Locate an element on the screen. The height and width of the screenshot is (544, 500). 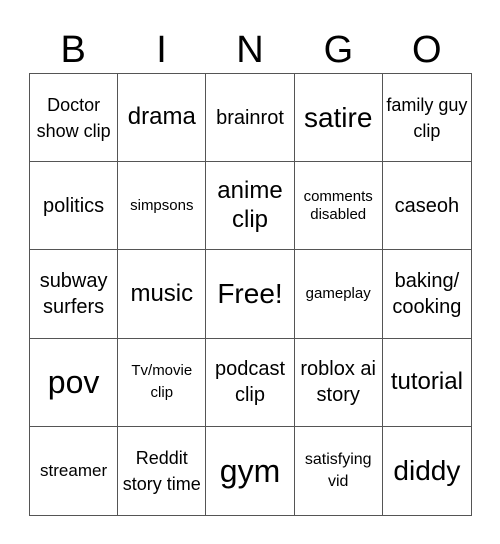
bingo-cell: diddy is located at coordinates (427, 471).